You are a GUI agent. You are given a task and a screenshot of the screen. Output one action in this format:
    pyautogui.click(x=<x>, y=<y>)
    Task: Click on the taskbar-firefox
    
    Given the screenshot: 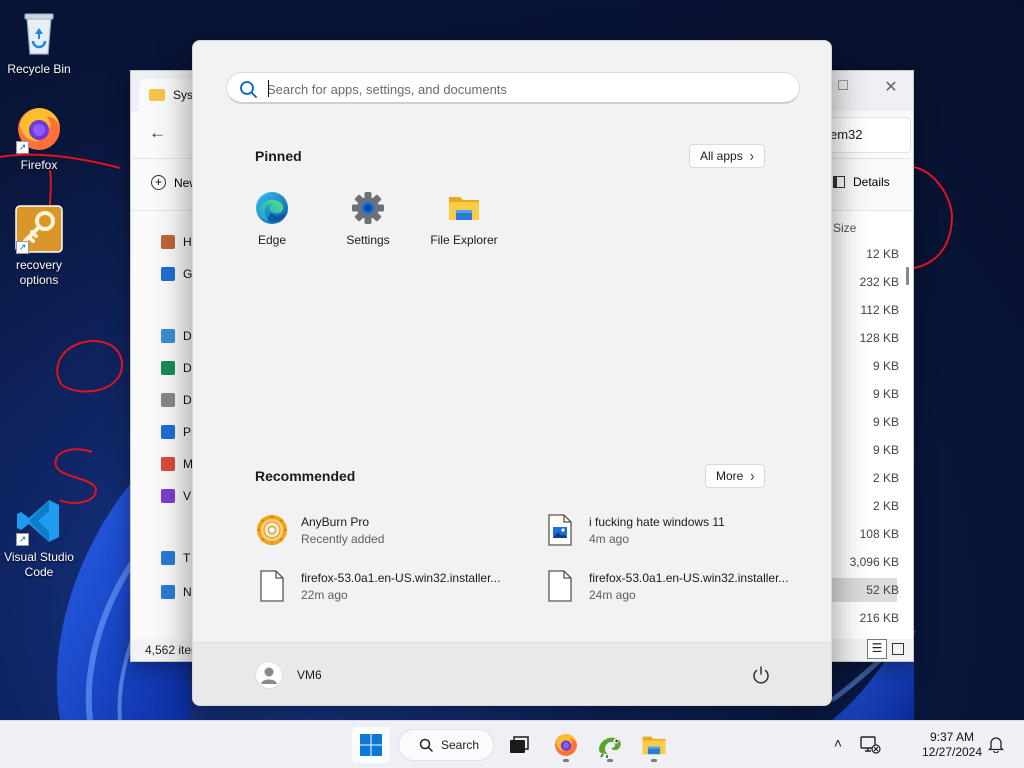 What is the action you would take?
    pyautogui.click(x=566, y=745)
    